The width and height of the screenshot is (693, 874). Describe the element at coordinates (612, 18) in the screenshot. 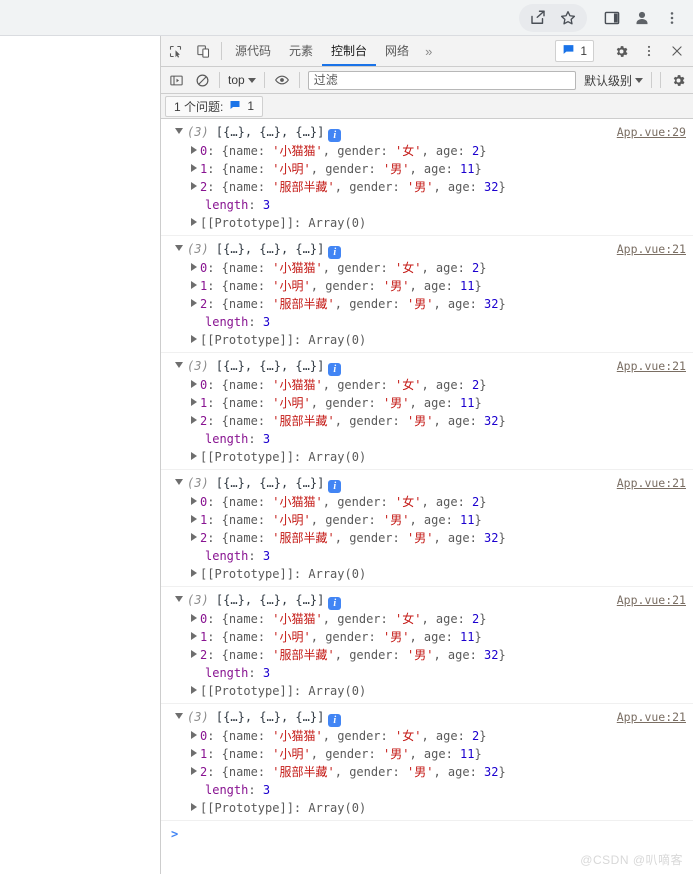

I see `side-panel-icon` at that location.